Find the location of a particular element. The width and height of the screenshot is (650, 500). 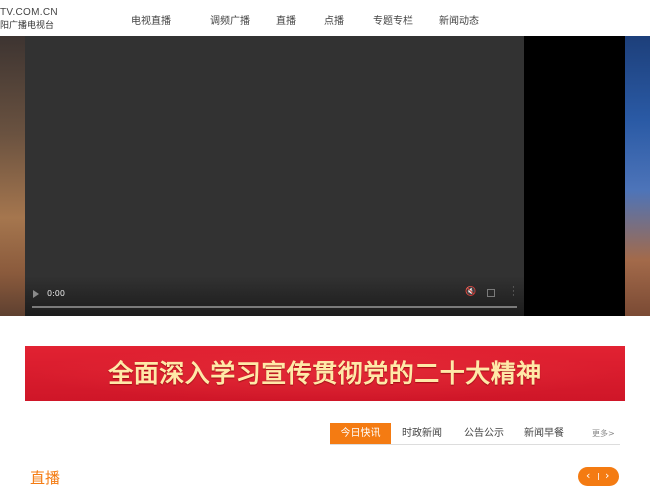

fullscreen-icon is located at coordinates (491, 293).